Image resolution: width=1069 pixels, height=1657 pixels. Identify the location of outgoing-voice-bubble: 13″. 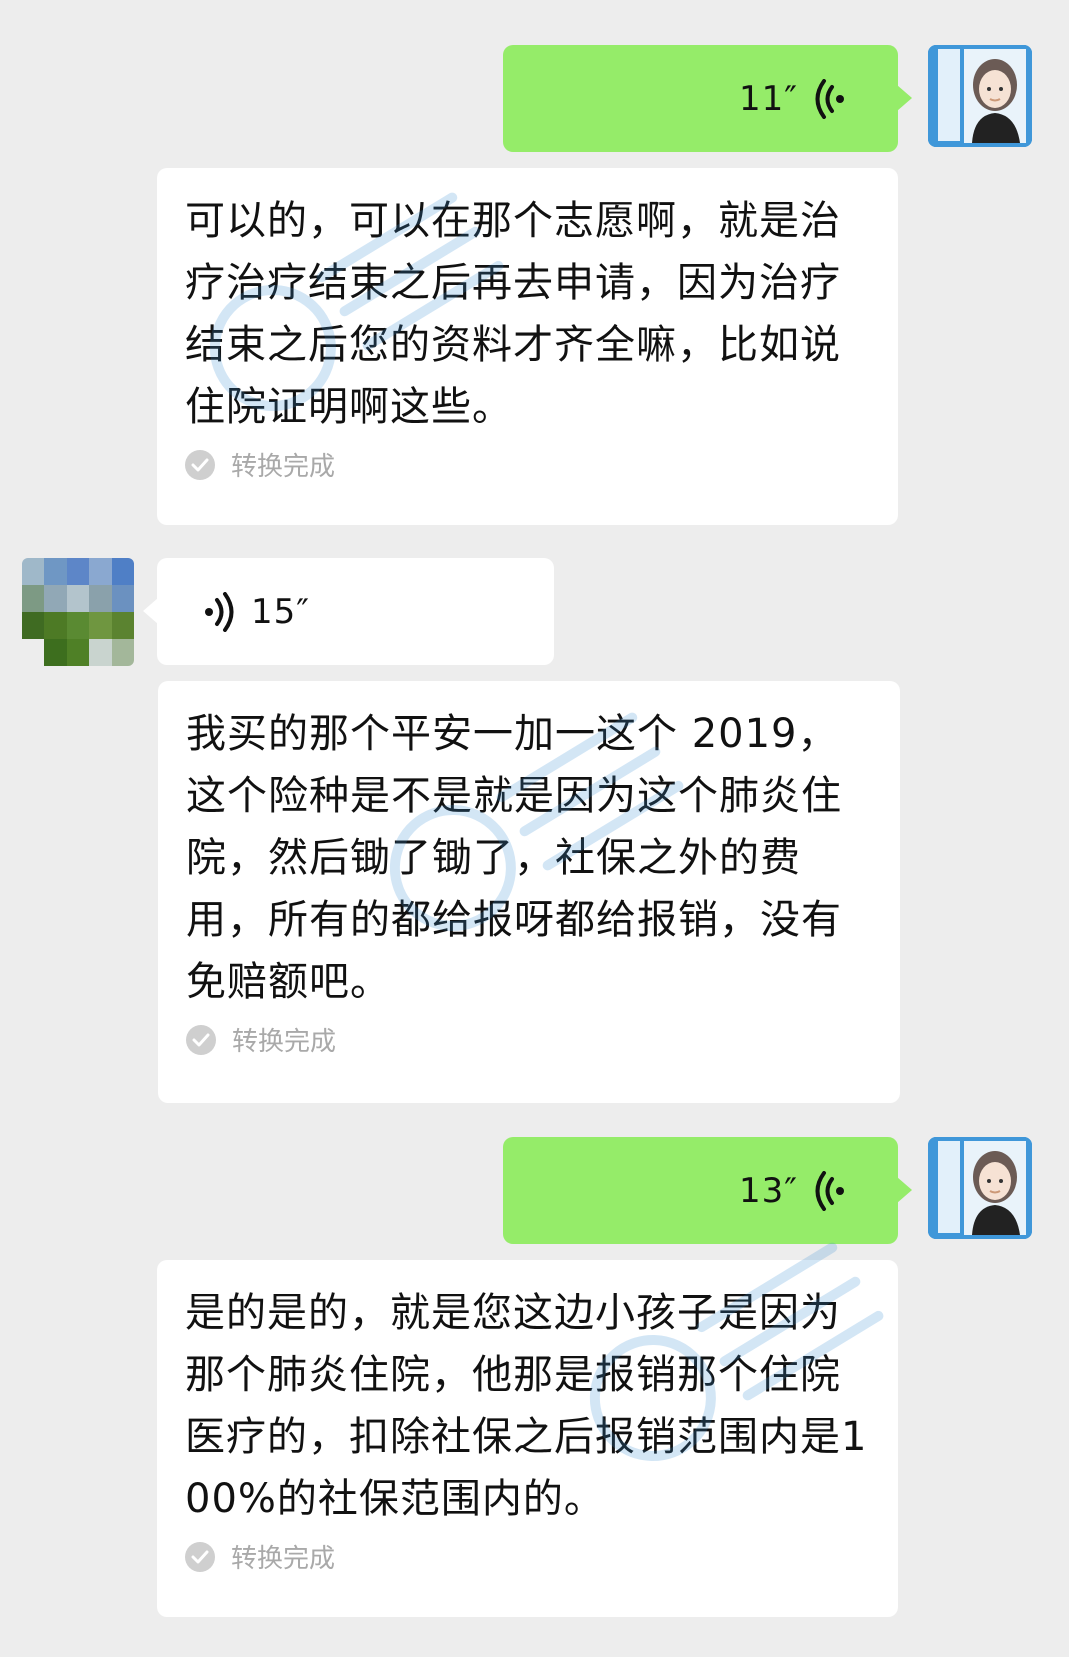
(707, 1190).